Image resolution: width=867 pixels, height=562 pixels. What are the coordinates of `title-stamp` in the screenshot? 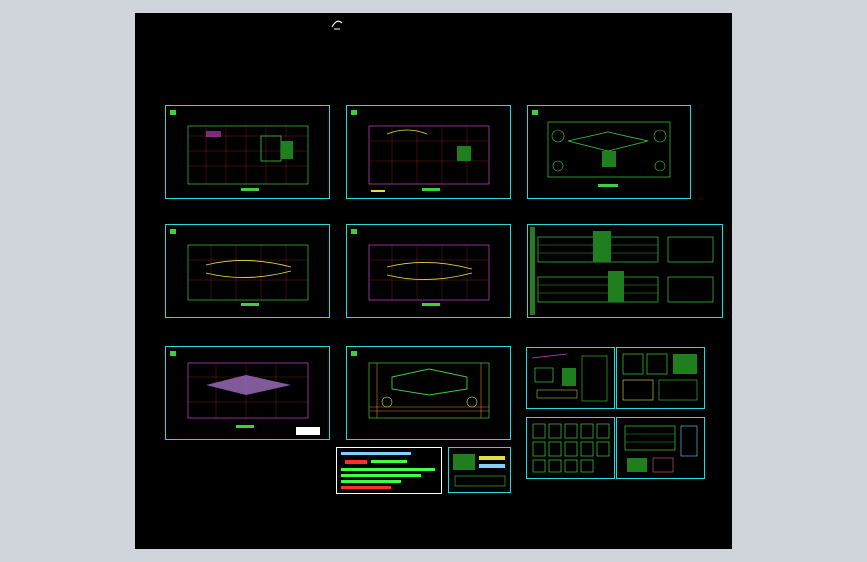 It's located at (389, 470).